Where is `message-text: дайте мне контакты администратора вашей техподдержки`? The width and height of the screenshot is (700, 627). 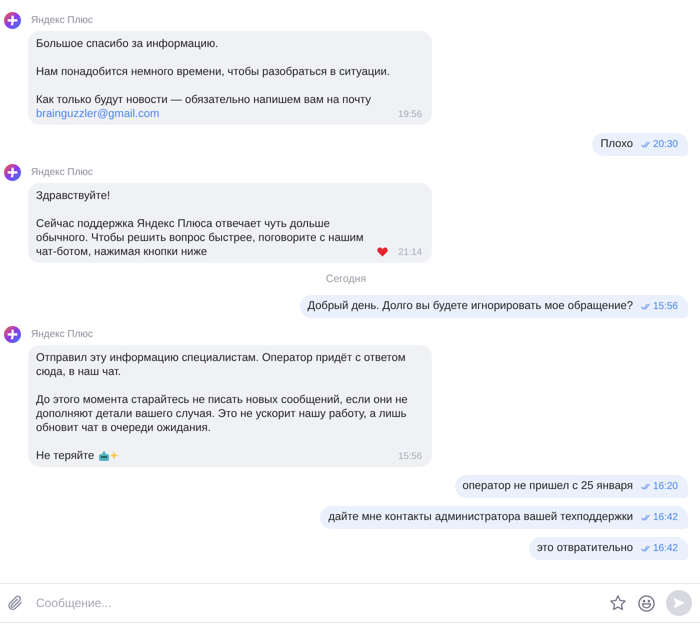
message-text: дайте мне контакты администратора вашей техподдержки is located at coordinates (480, 517).